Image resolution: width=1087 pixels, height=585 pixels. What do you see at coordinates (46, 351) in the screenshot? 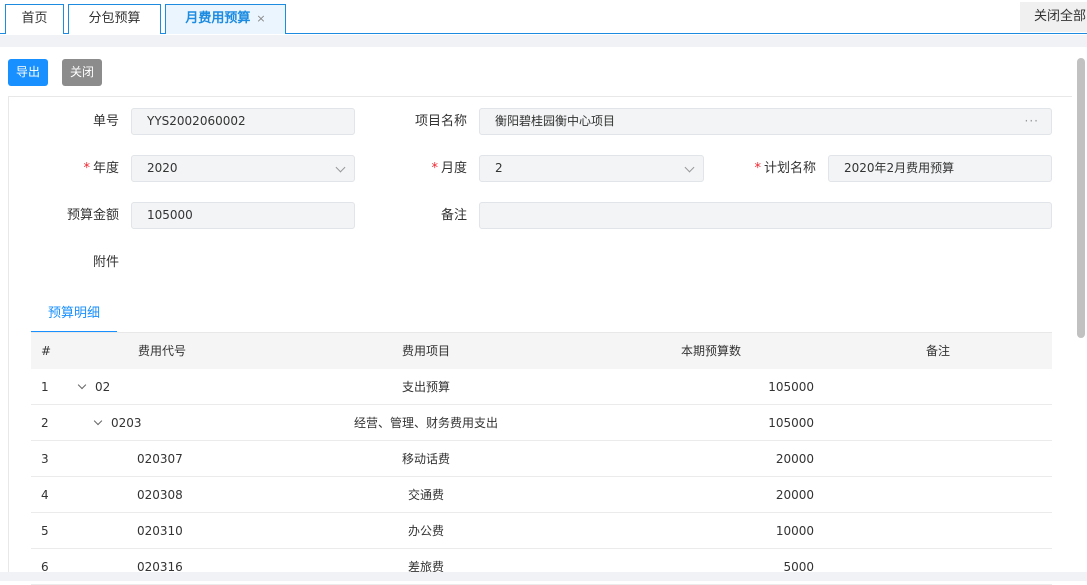
I see `column-header-index: #` at bounding box center [46, 351].